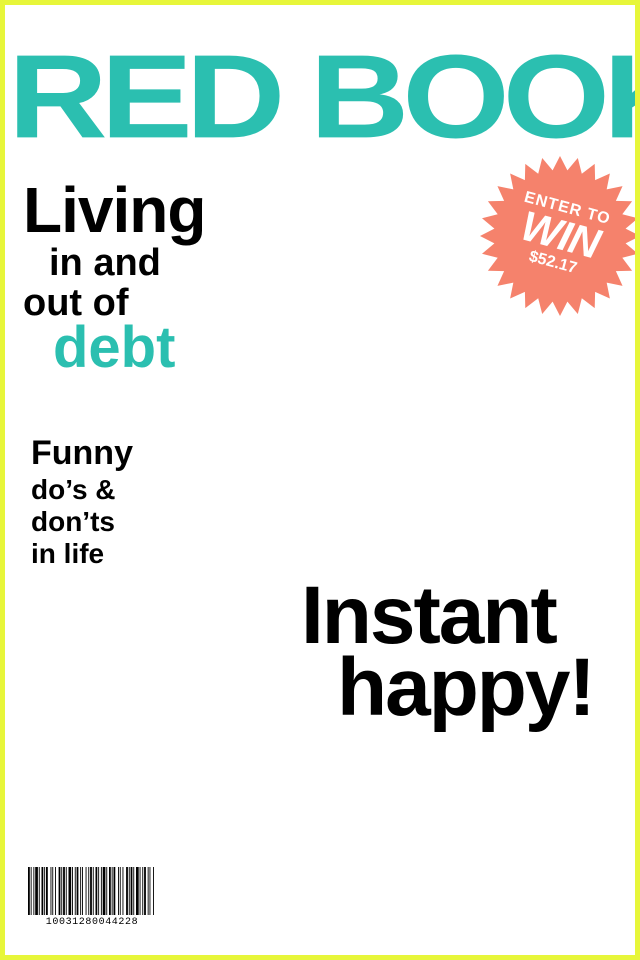  What do you see at coordinates (82, 453) in the screenshot?
I see `funny-story-line-1: Funny` at bounding box center [82, 453].